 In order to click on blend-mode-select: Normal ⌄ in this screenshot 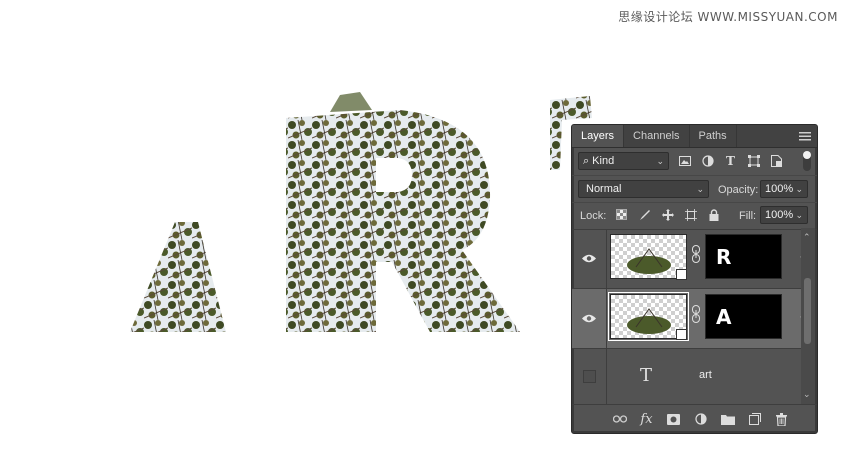, I will do `click(643, 189)`.